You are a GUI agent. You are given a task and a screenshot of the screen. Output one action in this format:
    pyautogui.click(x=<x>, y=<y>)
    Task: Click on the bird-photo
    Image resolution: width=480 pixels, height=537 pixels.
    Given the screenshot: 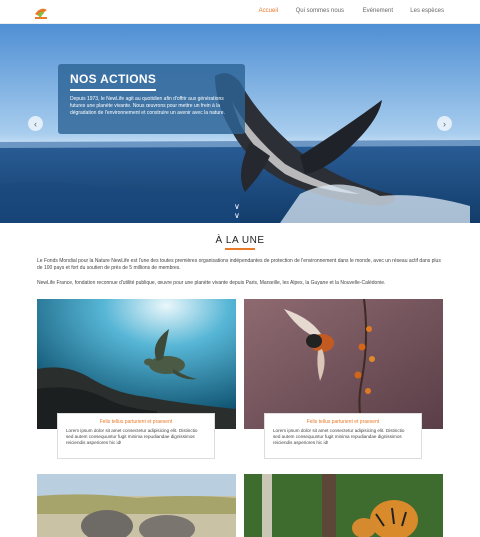 What is the action you would take?
    pyautogui.click(x=343, y=364)
    